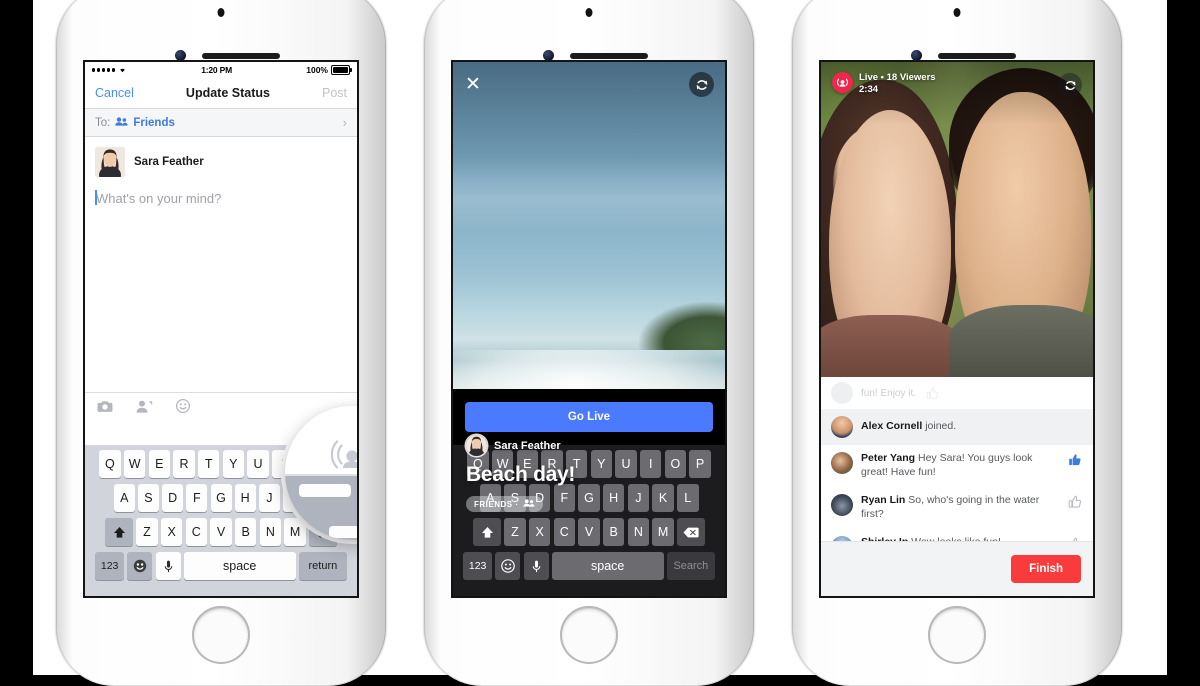  Describe the element at coordinates (184, 464) in the screenshot. I see `key-r: R` at that location.